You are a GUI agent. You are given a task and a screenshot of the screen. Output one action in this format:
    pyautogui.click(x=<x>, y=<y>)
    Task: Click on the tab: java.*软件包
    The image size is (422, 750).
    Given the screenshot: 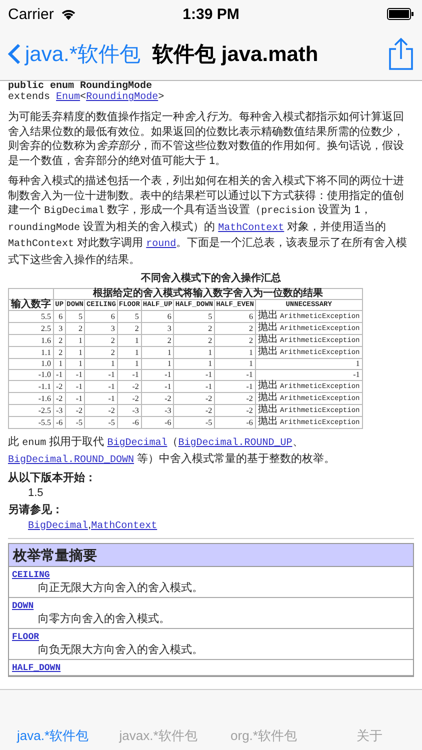 What is the action you would take?
    pyautogui.click(x=53, y=736)
    